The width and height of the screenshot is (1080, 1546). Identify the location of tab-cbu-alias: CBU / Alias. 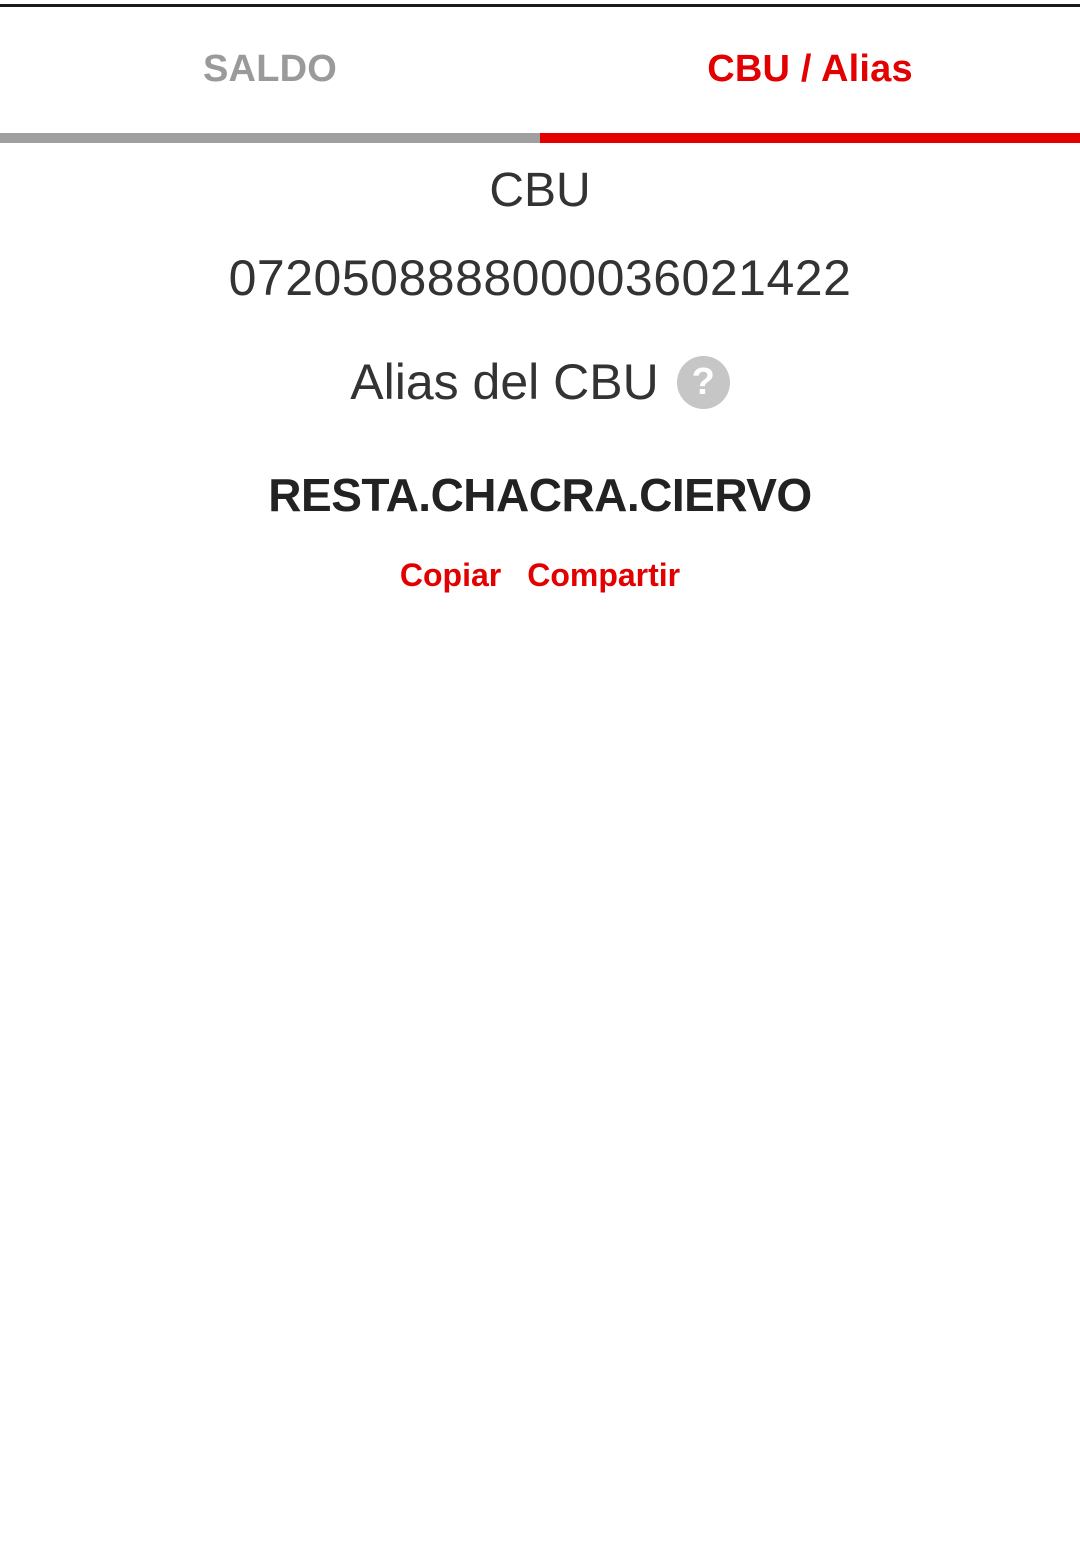
(810, 75).